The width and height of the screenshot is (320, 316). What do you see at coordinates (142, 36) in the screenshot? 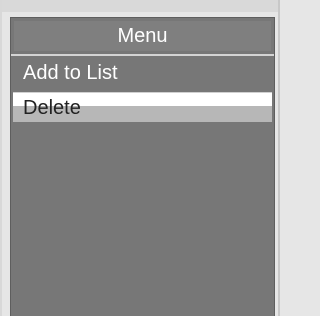
I see `menu-title: Menu` at bounding box center [142, 36].